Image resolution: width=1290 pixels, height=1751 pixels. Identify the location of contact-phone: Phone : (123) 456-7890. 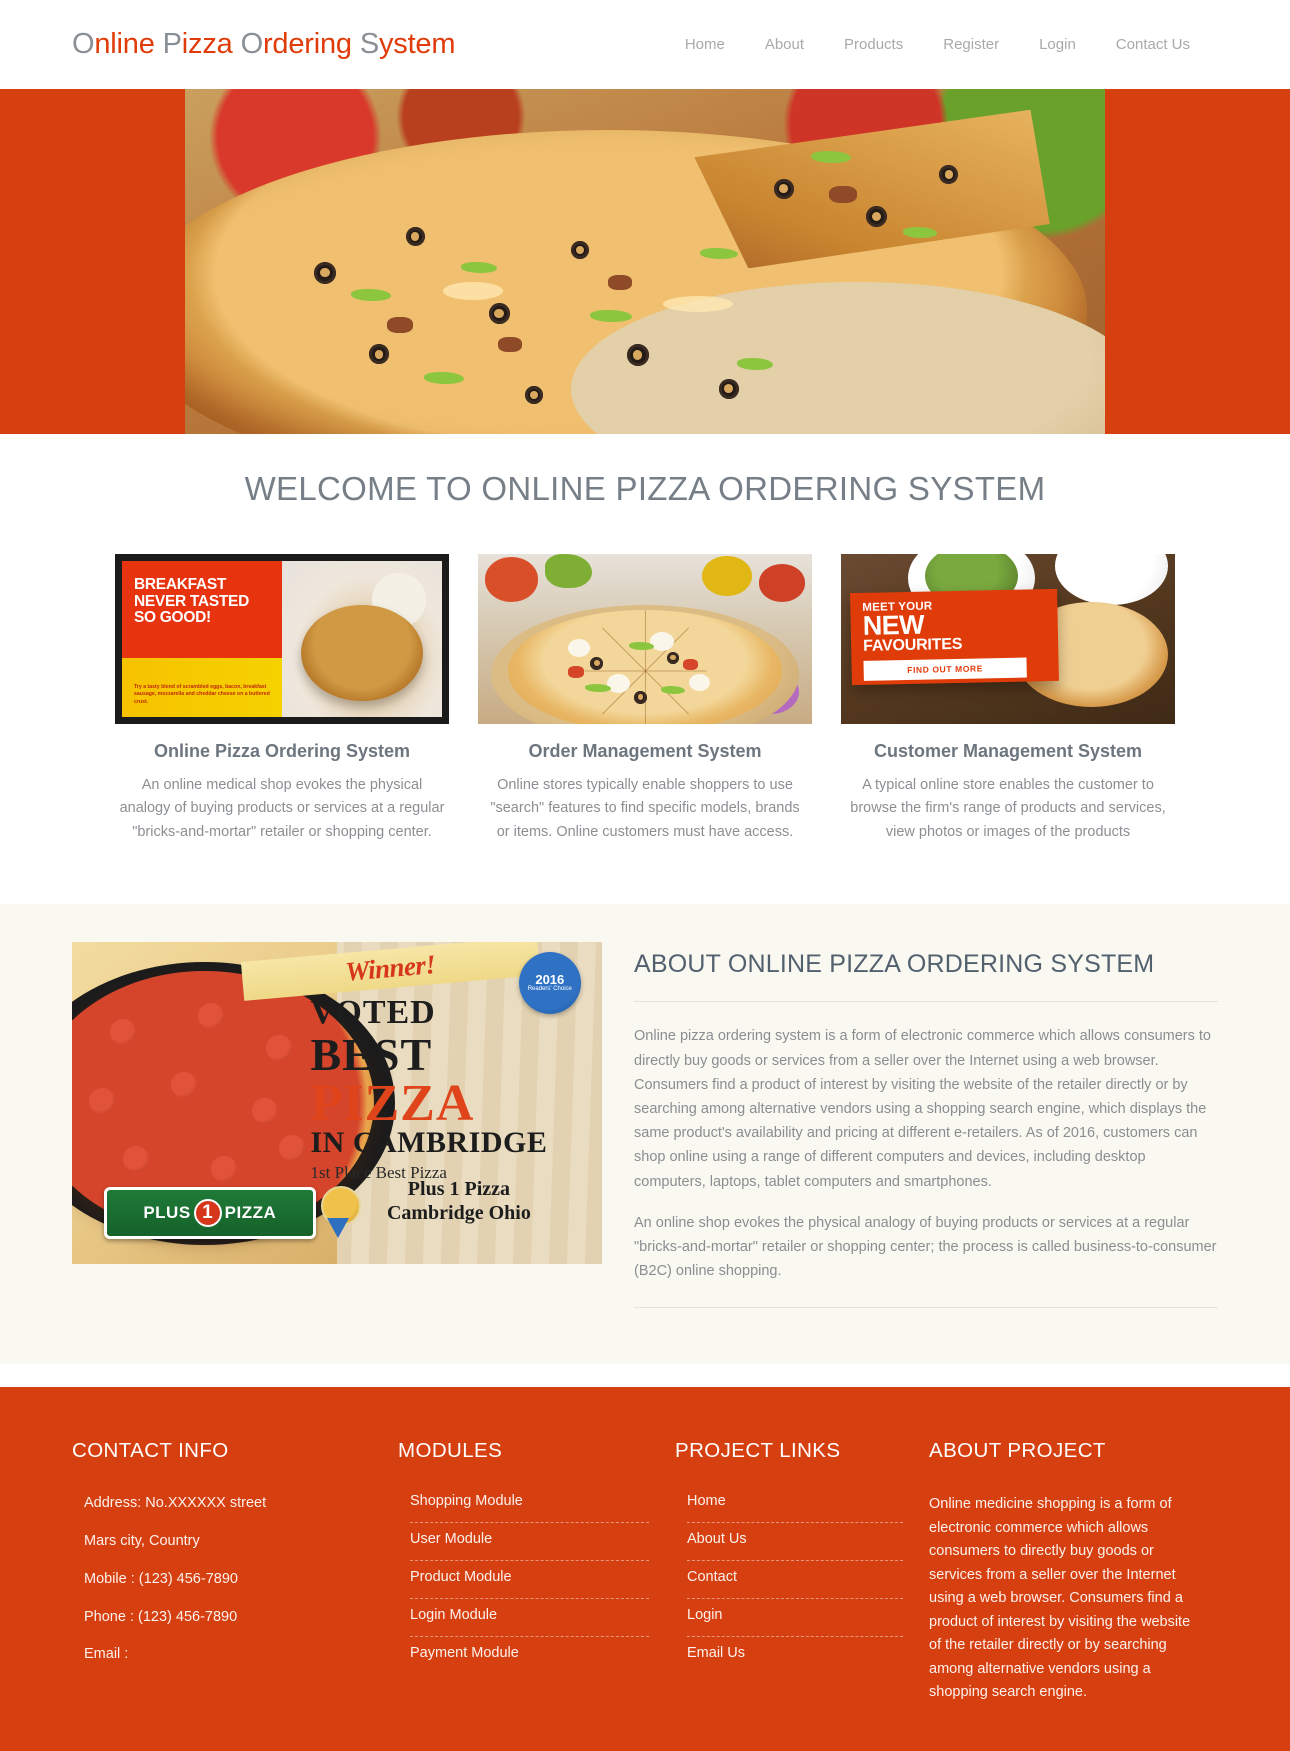
(161, 1616).